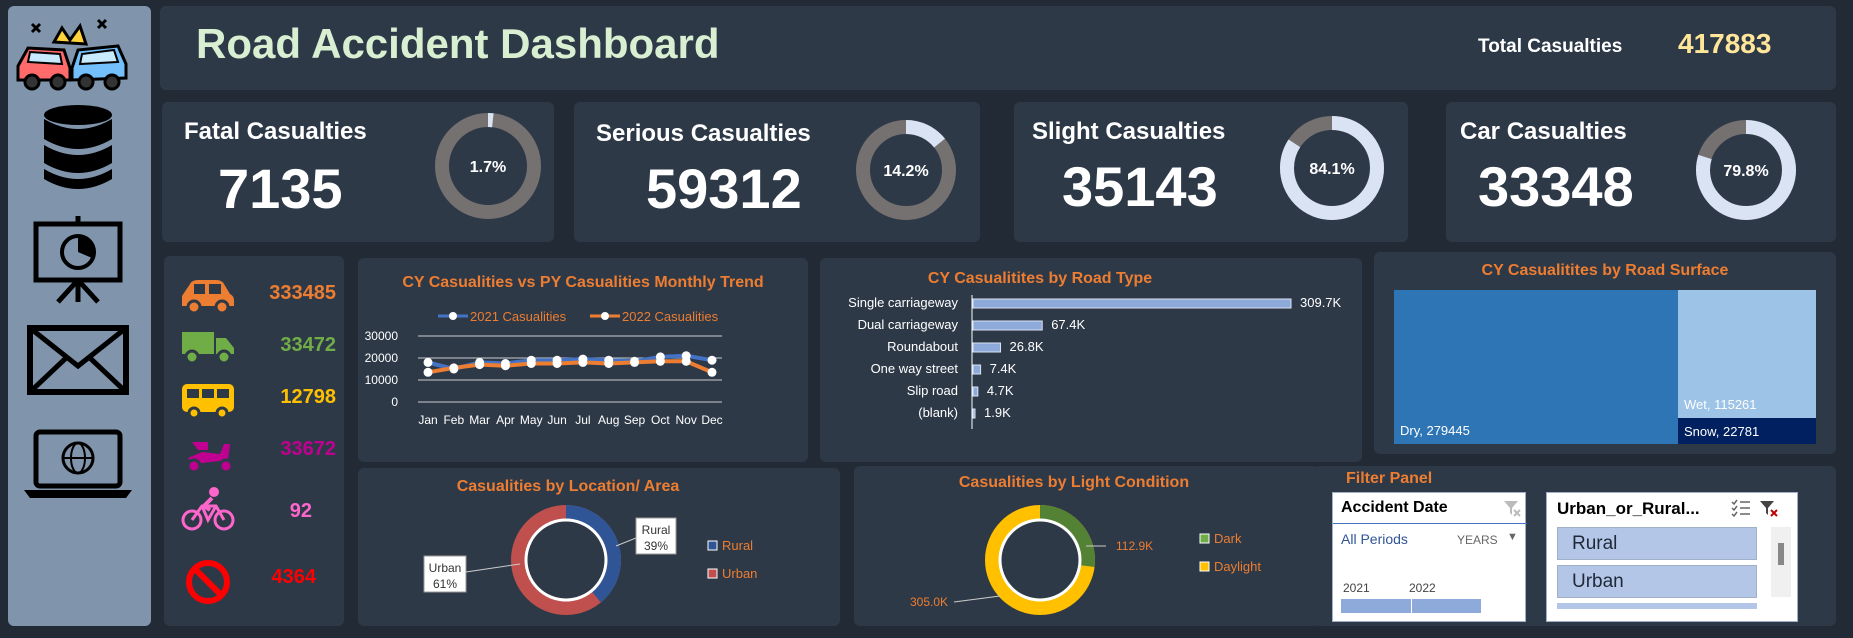 Image resolution: width=1853 pixels, height=638 pixels. What do you see at coordinates (1725, 43) in the screenshot?
I see `total-casualties-value: 417883` at bounding box center [1725, 43].